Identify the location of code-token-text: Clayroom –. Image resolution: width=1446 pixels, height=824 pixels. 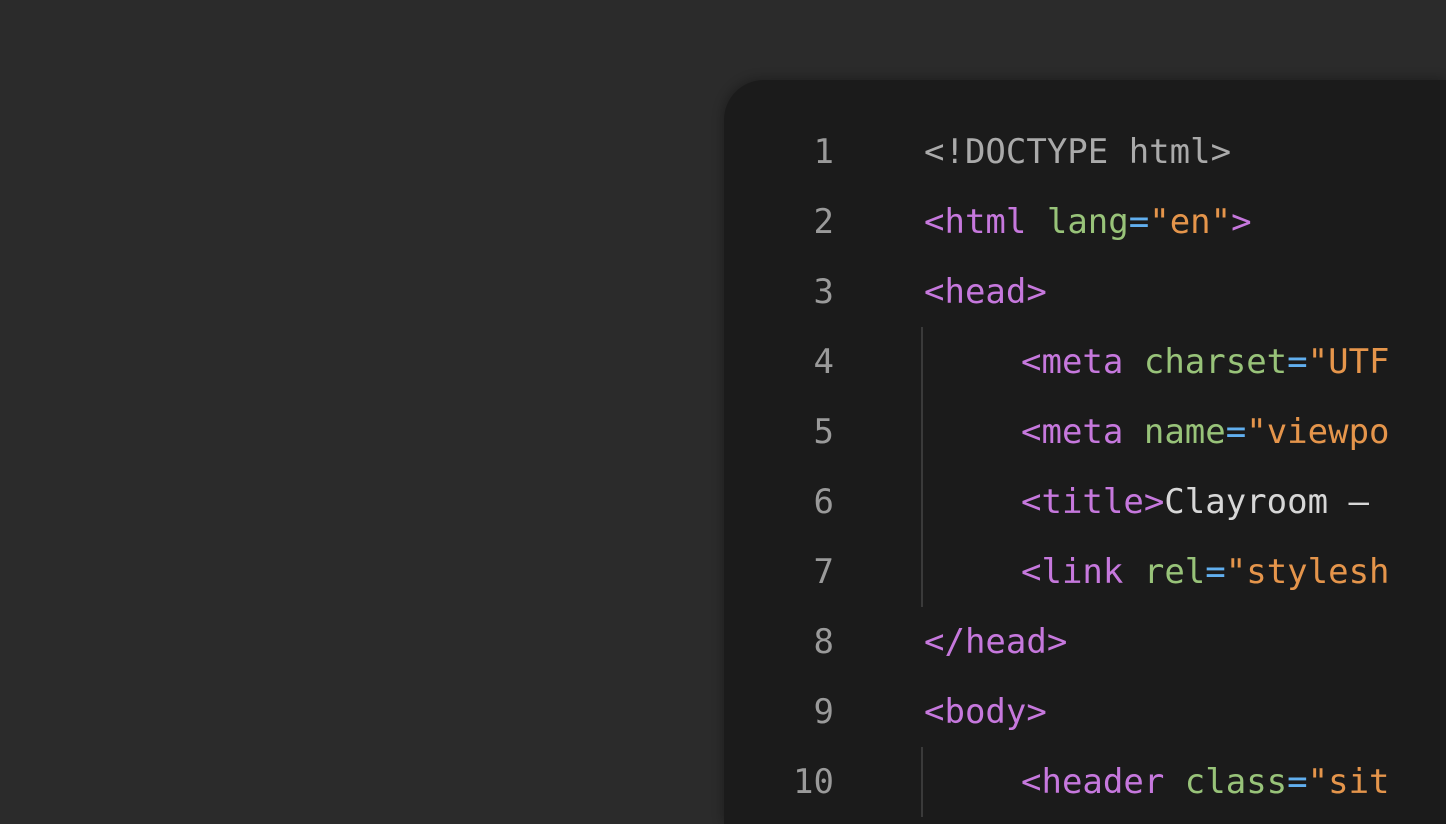
(1277, 502).